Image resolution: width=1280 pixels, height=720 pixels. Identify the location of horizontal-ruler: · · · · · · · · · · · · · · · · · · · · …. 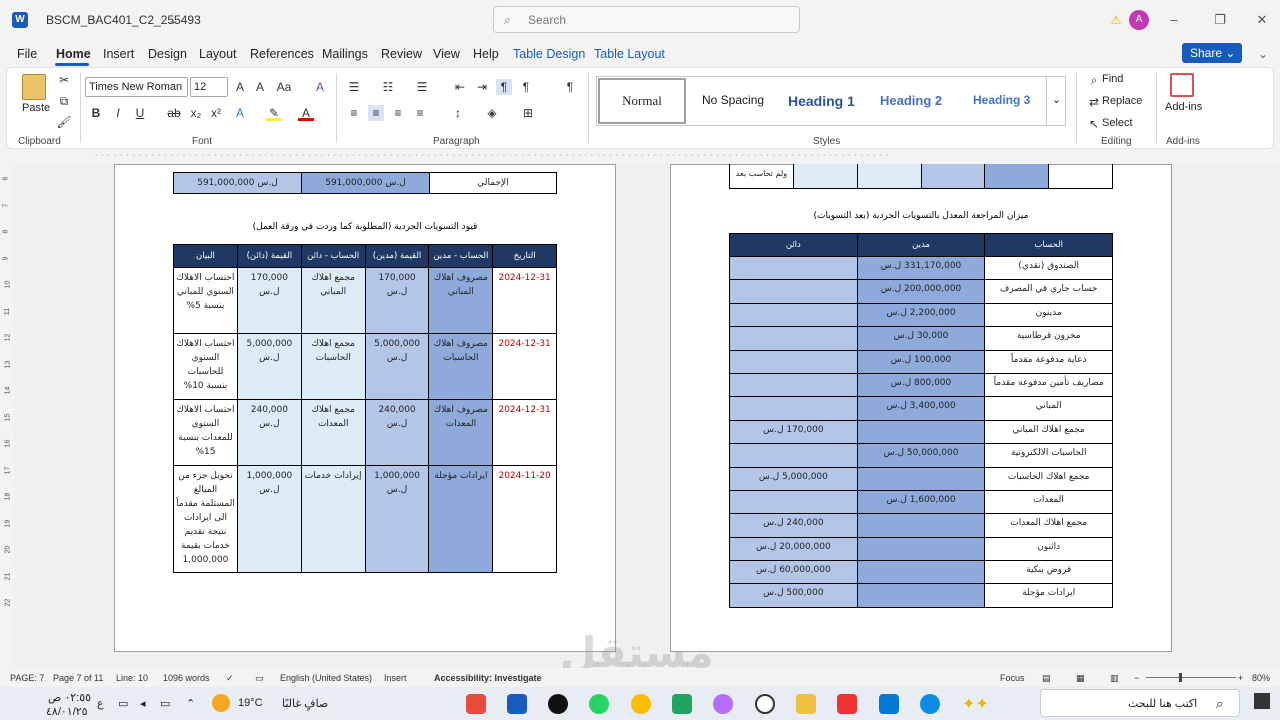
(685, 158).